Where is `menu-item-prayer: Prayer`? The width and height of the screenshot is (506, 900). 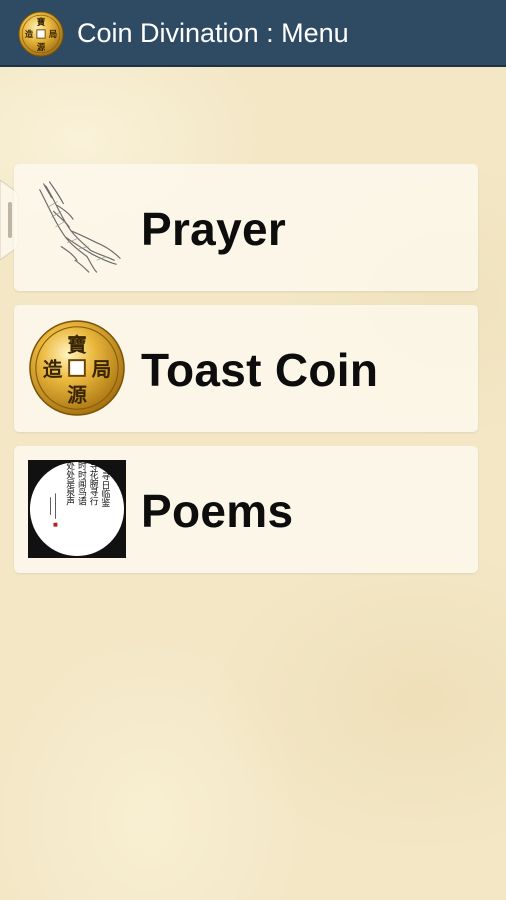
menu-item-prayer: Prayer is located at coordinates (246, 227).